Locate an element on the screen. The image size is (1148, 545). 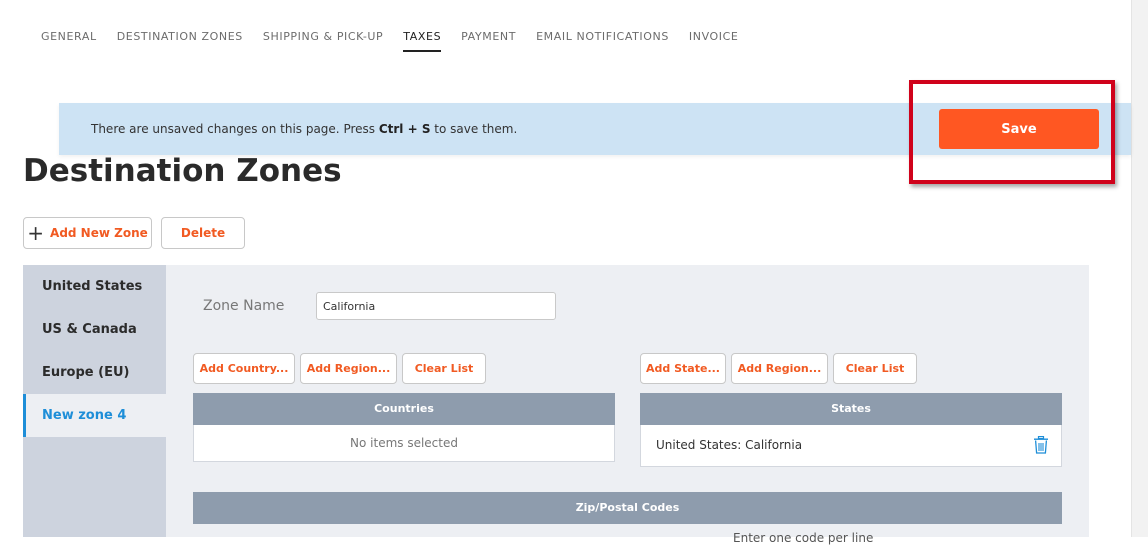
clear-states-button: Clear List is located at coordinates (875, 368).